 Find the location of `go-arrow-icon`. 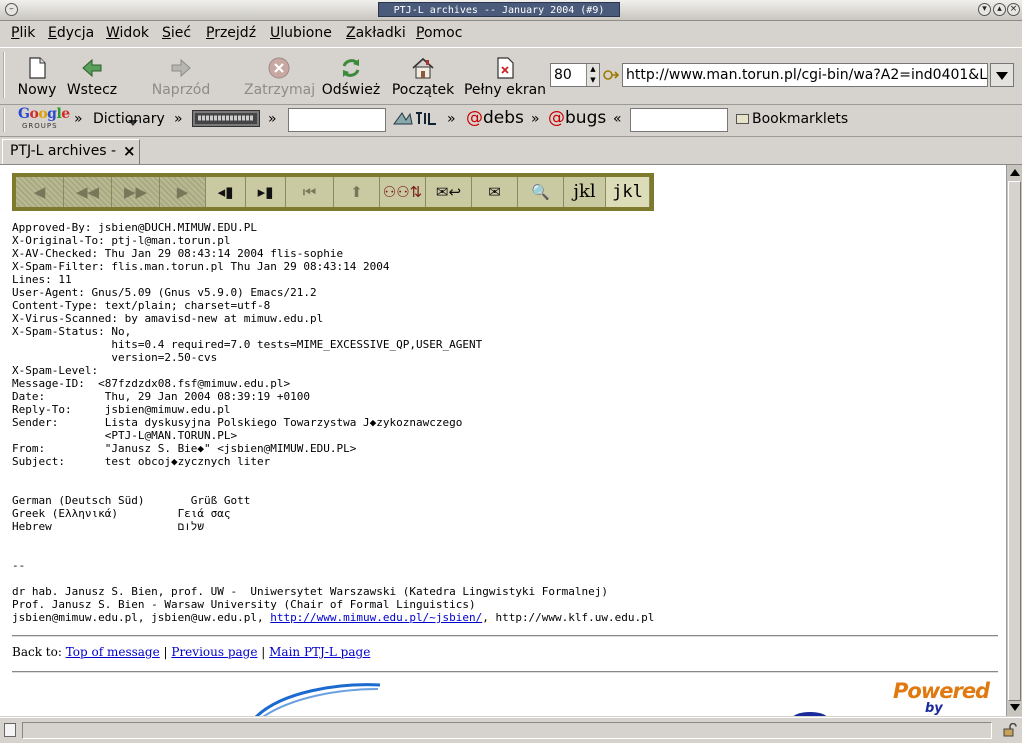

go-arrow-icon is located at coordinates (611, 75).